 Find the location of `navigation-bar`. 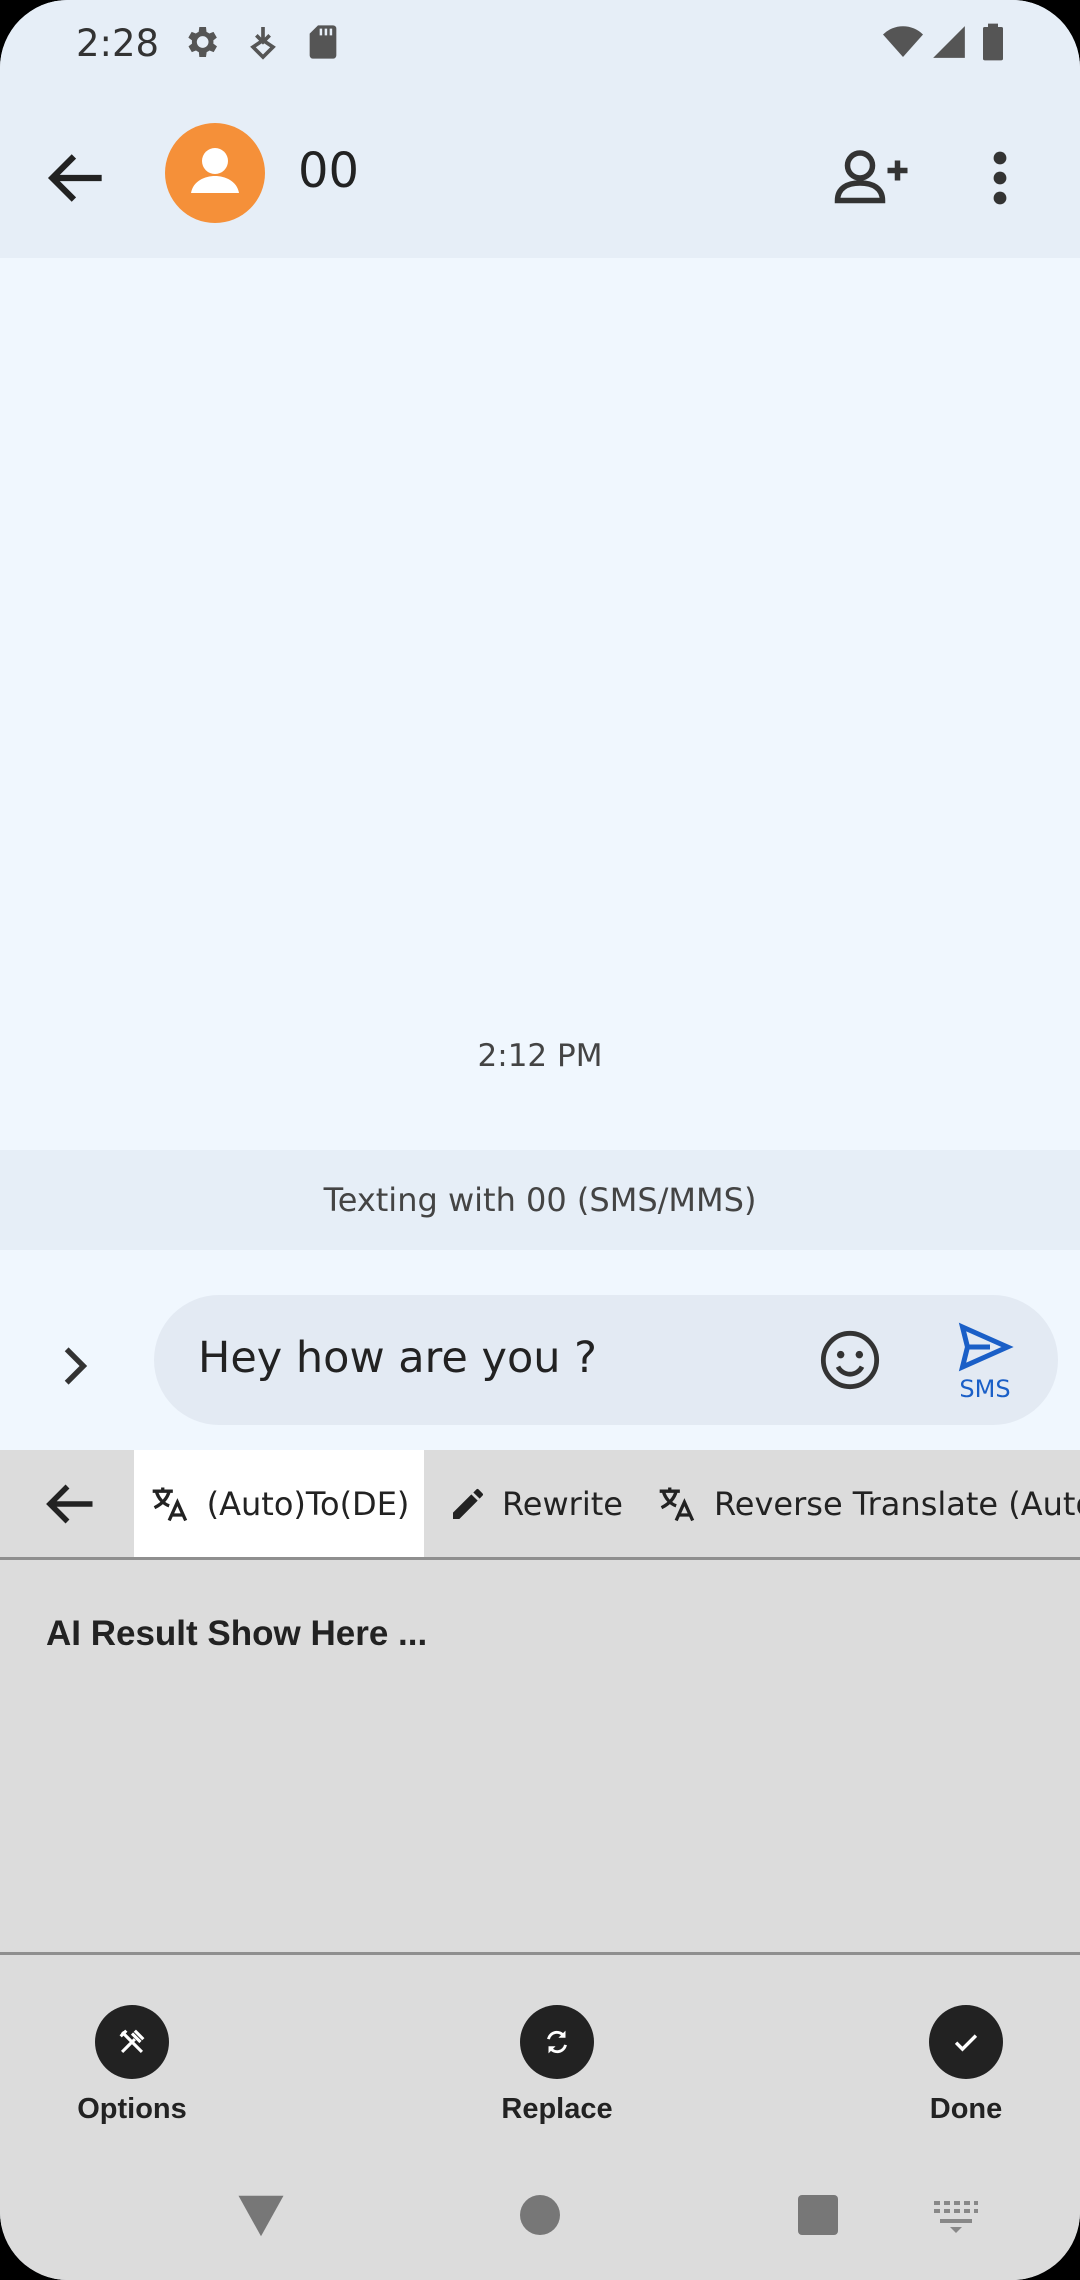

navigation-bar is located at coordinates (540, 2213).